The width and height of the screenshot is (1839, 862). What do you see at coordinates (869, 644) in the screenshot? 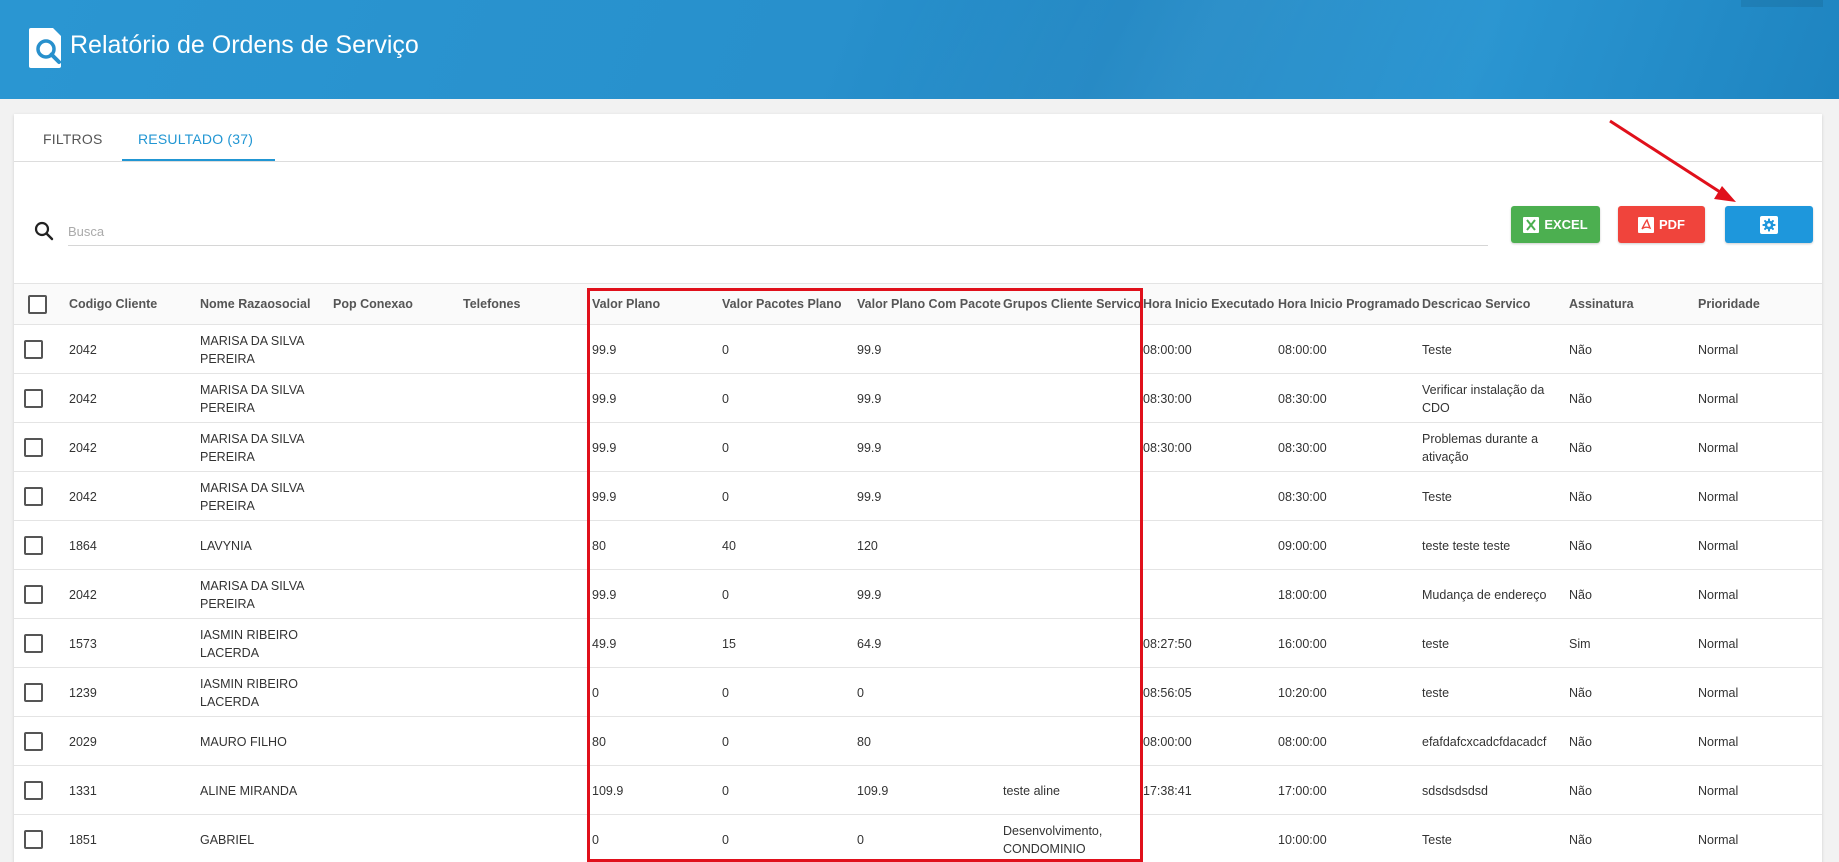
I see `cell-valor-plano-com-pacote: 64.9` at bounding box center [869, 644].